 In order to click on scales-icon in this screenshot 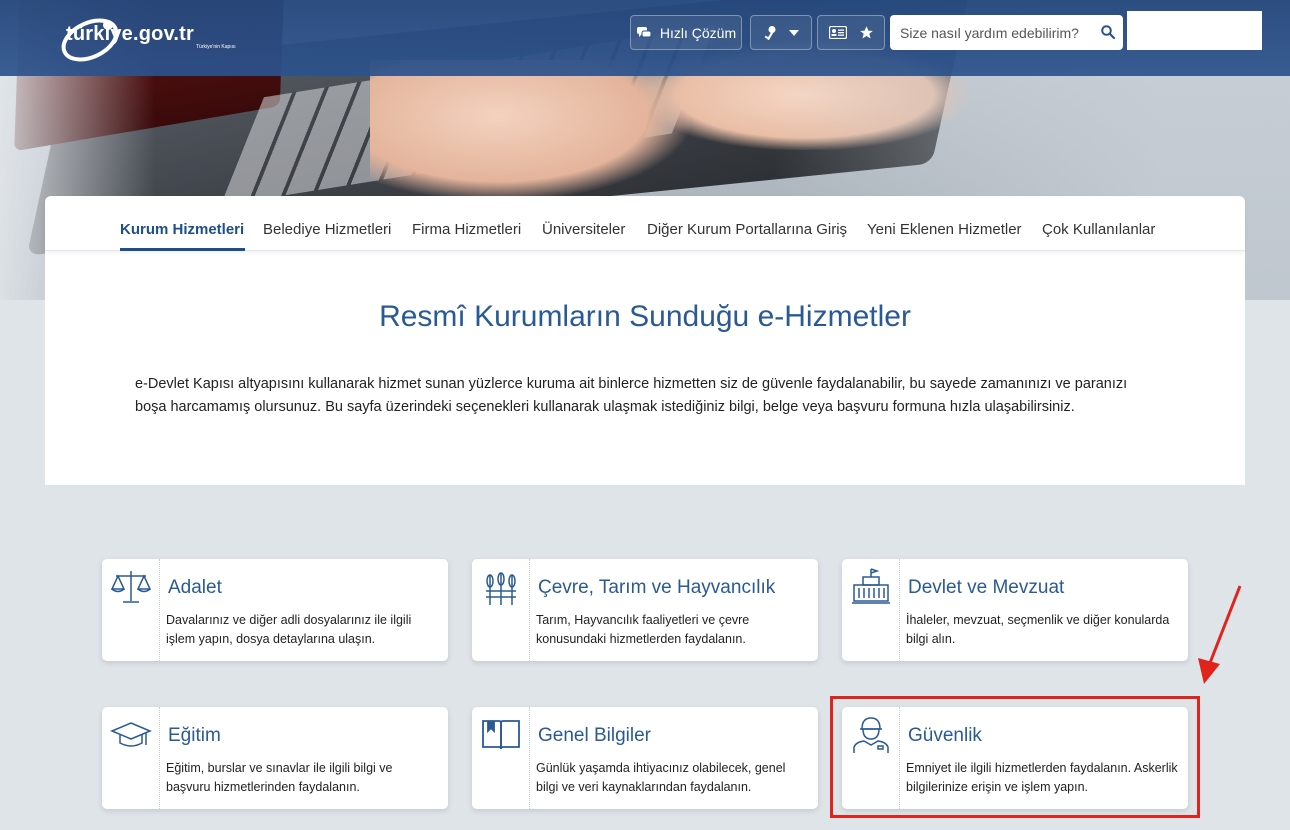, I will do `click(131, 587)`.